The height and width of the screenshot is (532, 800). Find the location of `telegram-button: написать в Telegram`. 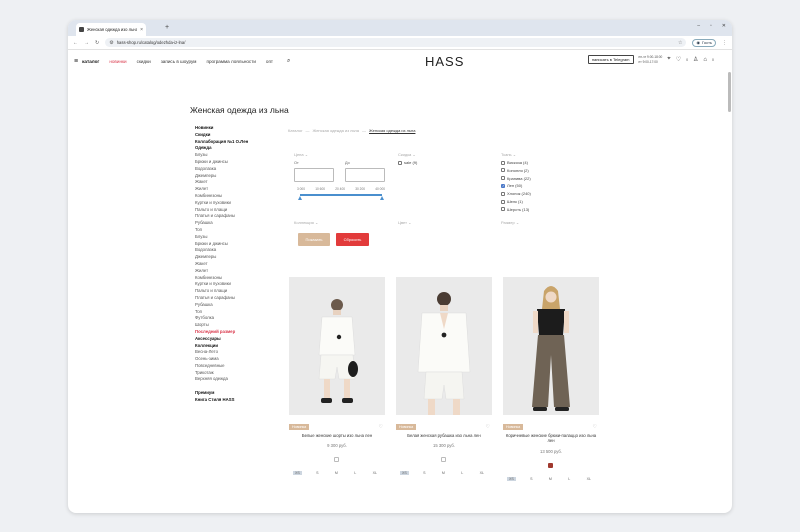

telegram-button: написать в Telegram is located at coordinates (610, 59).